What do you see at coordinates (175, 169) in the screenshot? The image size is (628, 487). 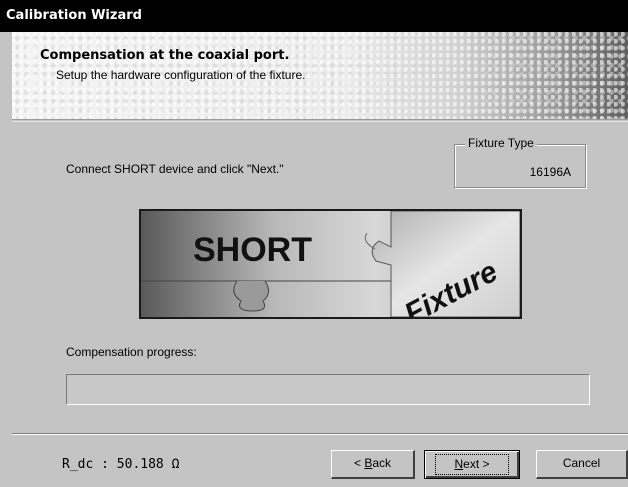 I see `instruction-text: Connect SHORT device and click "Next."` at bounding box center [175, 169].